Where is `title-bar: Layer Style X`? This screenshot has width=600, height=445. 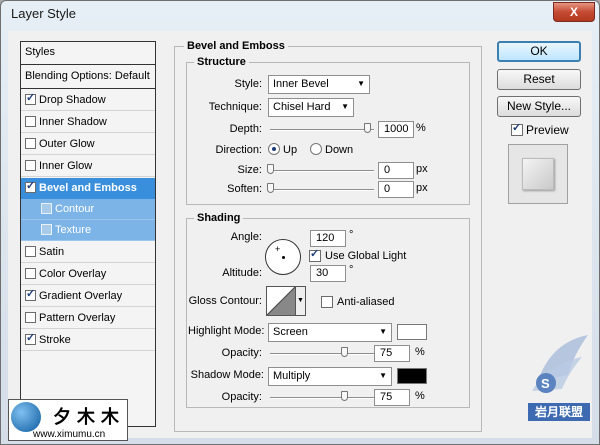 title-bar: Layer Style X is located at coordinates (300, 15).